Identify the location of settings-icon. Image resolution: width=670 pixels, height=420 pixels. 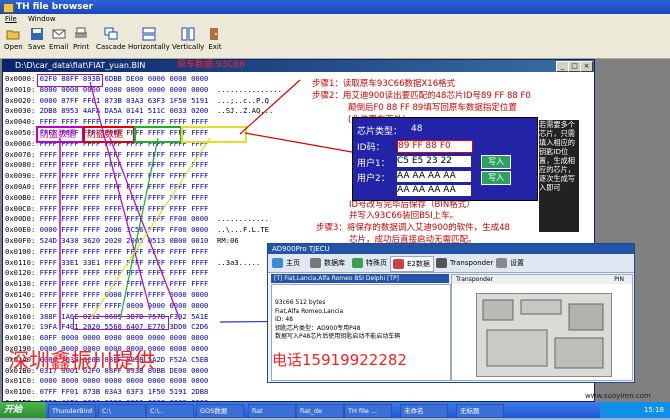
(501, 263).